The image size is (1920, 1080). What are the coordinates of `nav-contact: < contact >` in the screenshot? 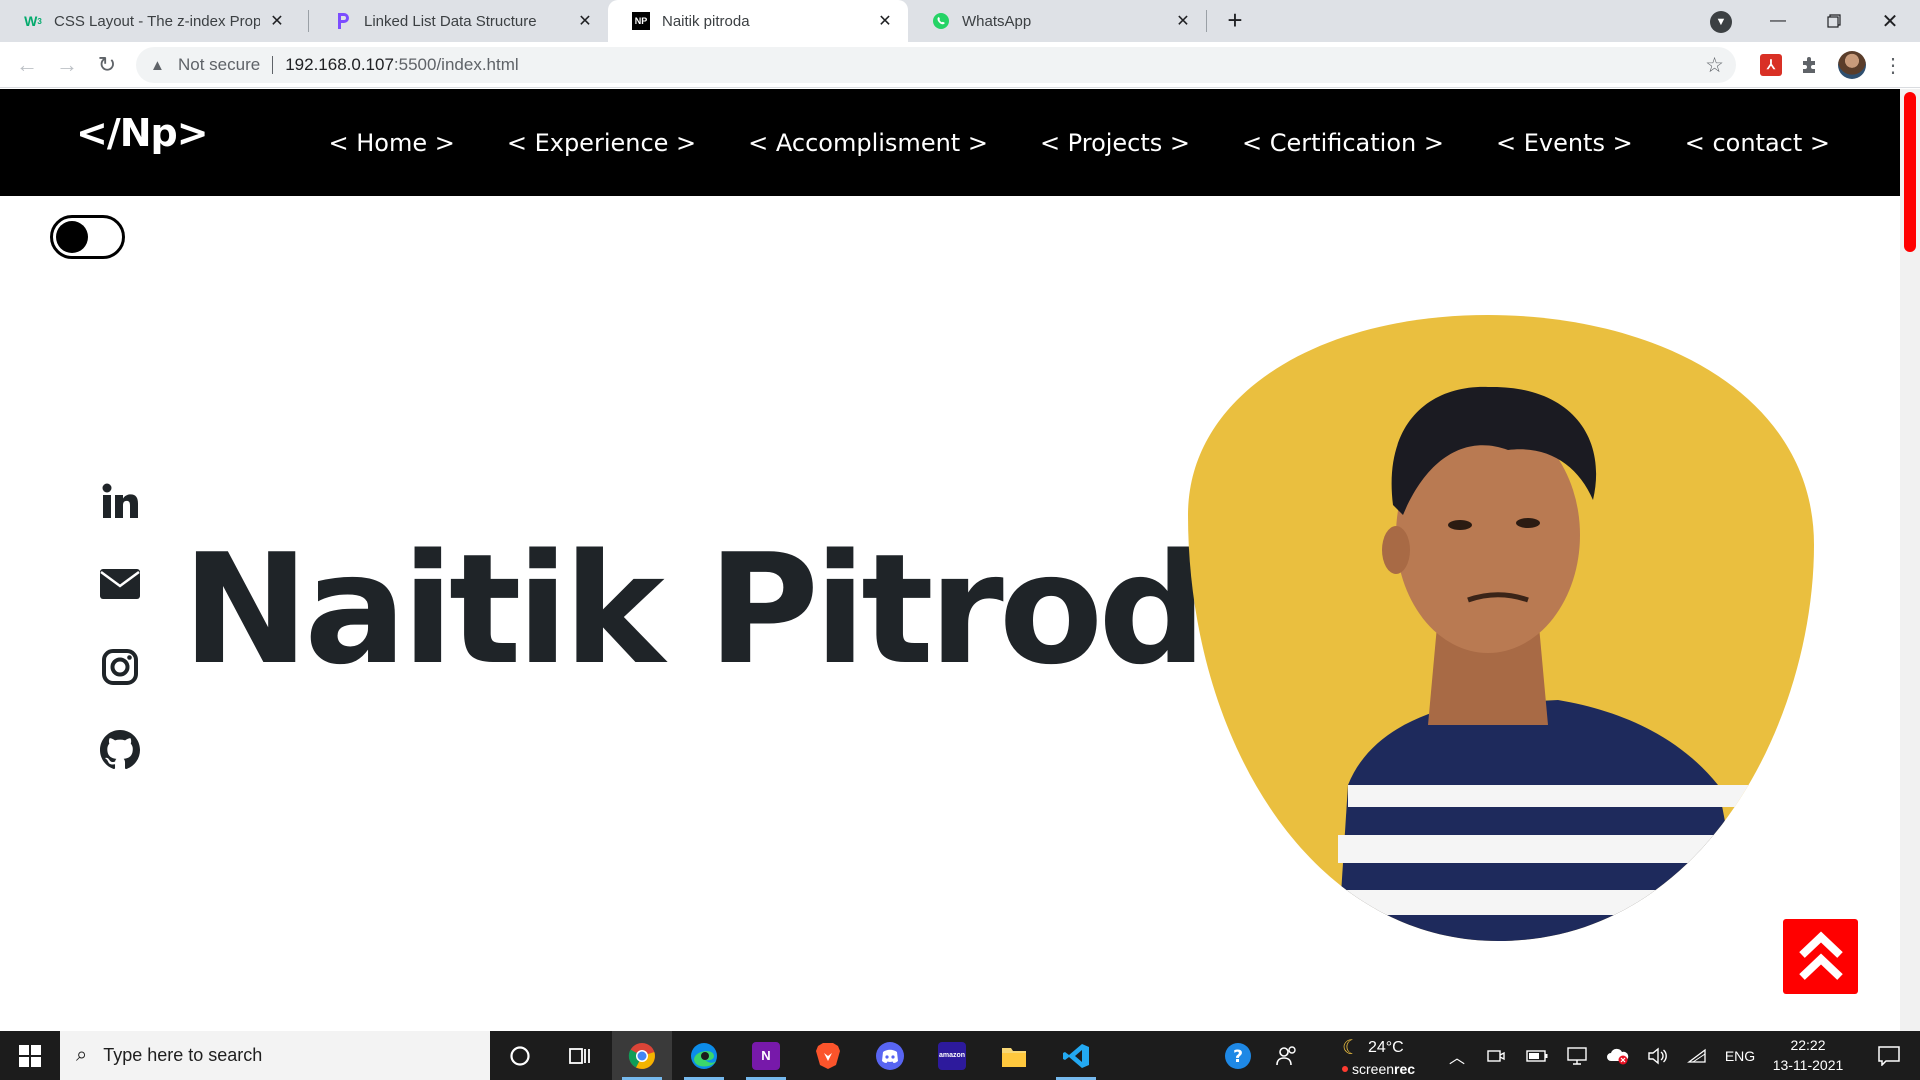 It's located at (1757, 143).